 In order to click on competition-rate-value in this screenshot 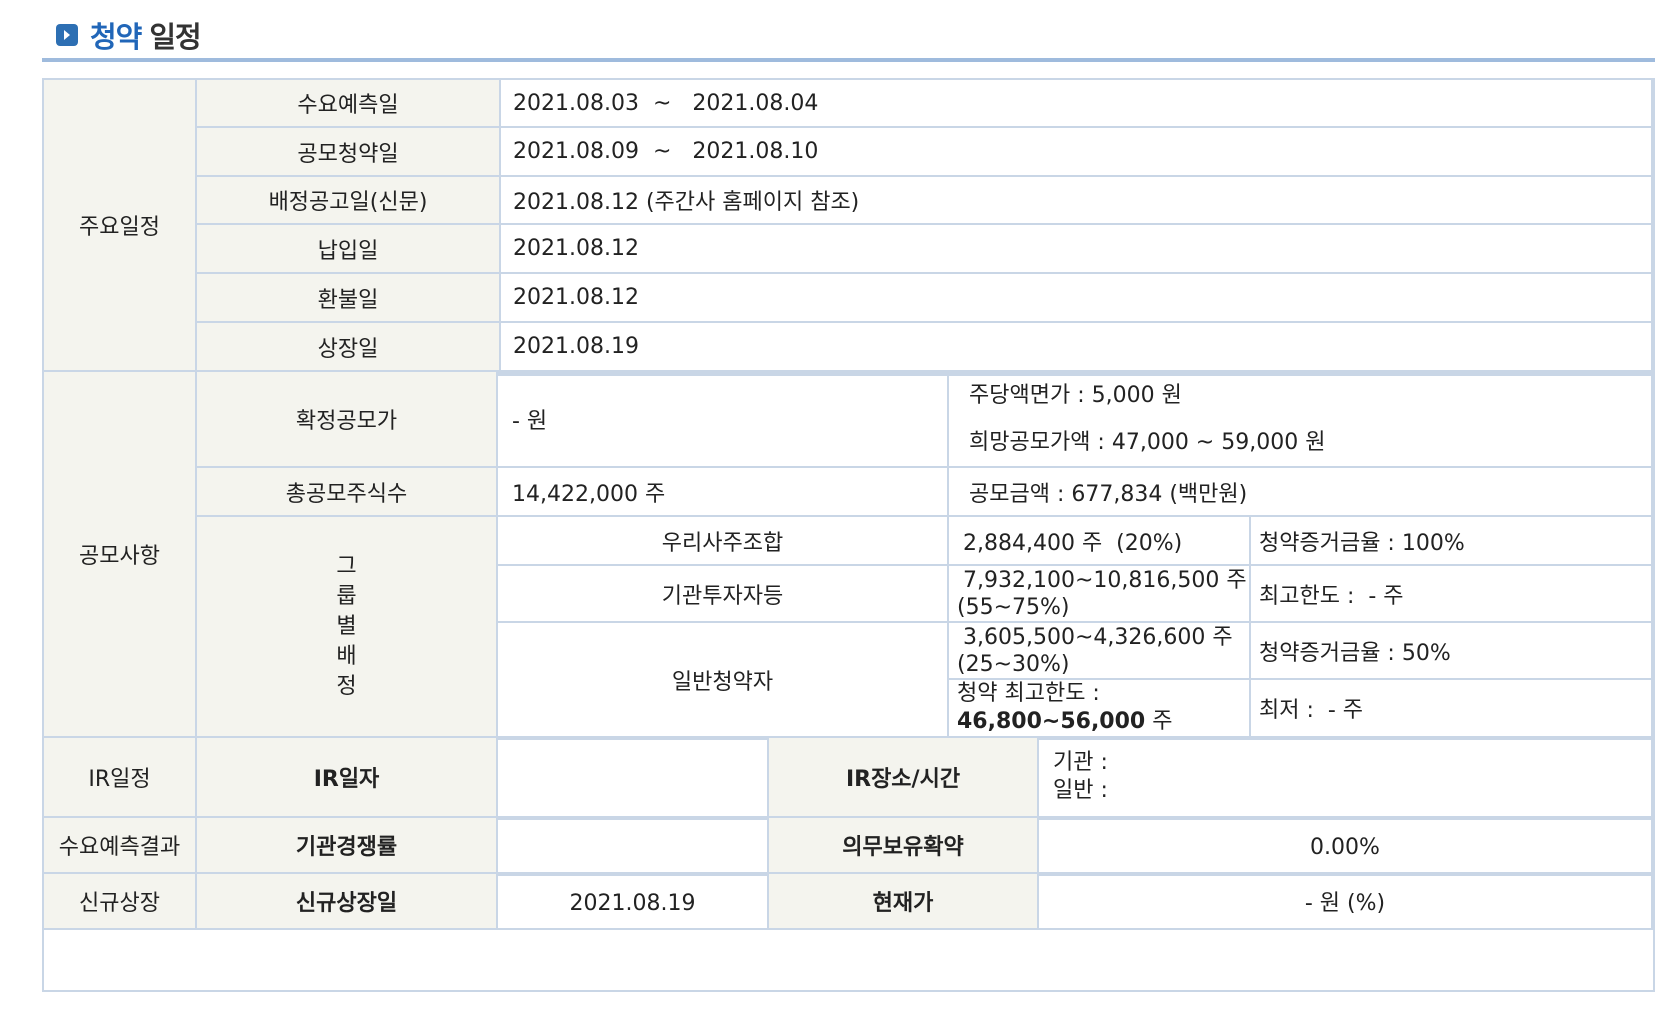, I will do `click(633, 846)`.